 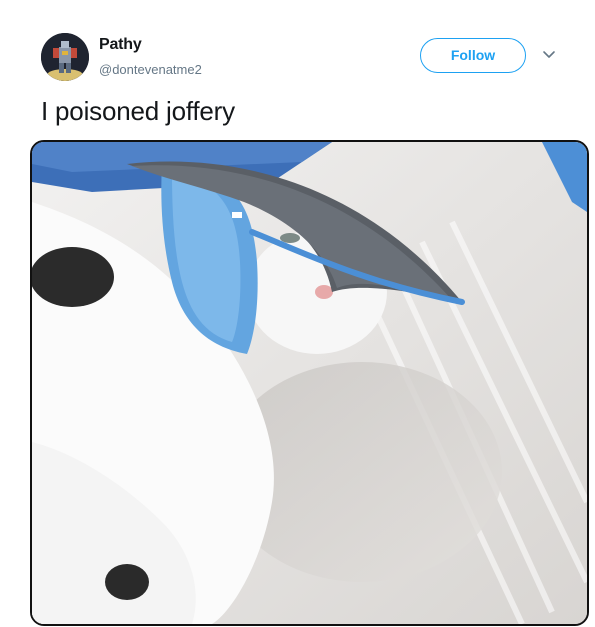 I want to click on chevron-down-icon, so click(x=549, y=55).